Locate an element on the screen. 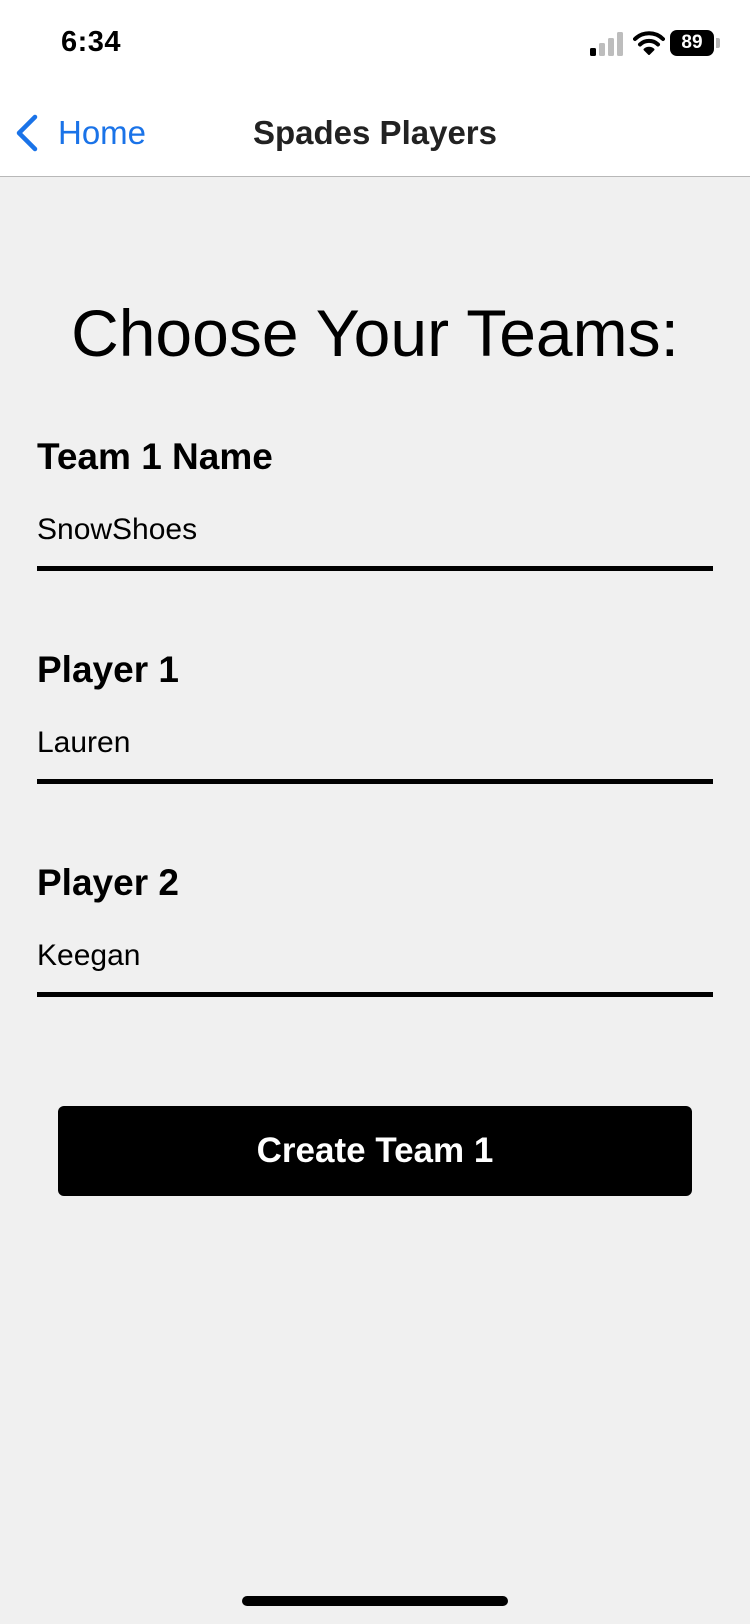 The image size is (750, 1624). player-1-label: Player 1 is located at coordinates (108, 669).